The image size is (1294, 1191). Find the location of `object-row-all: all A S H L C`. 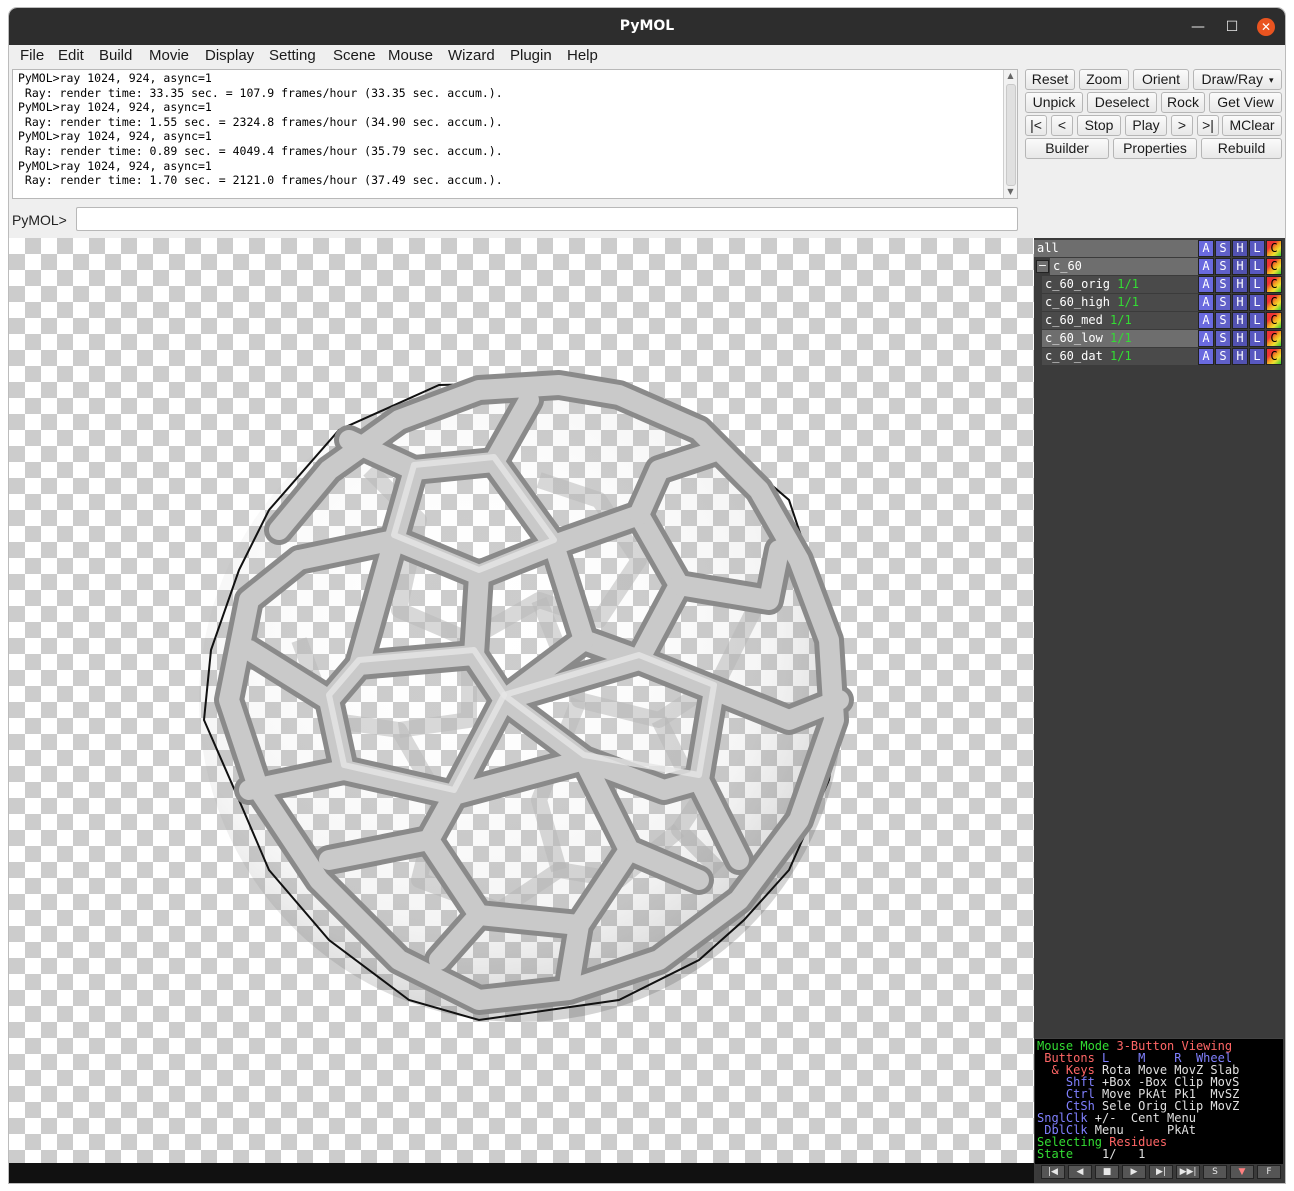

object-row-all: all A S H L C is located at coordinates (1159, 248).